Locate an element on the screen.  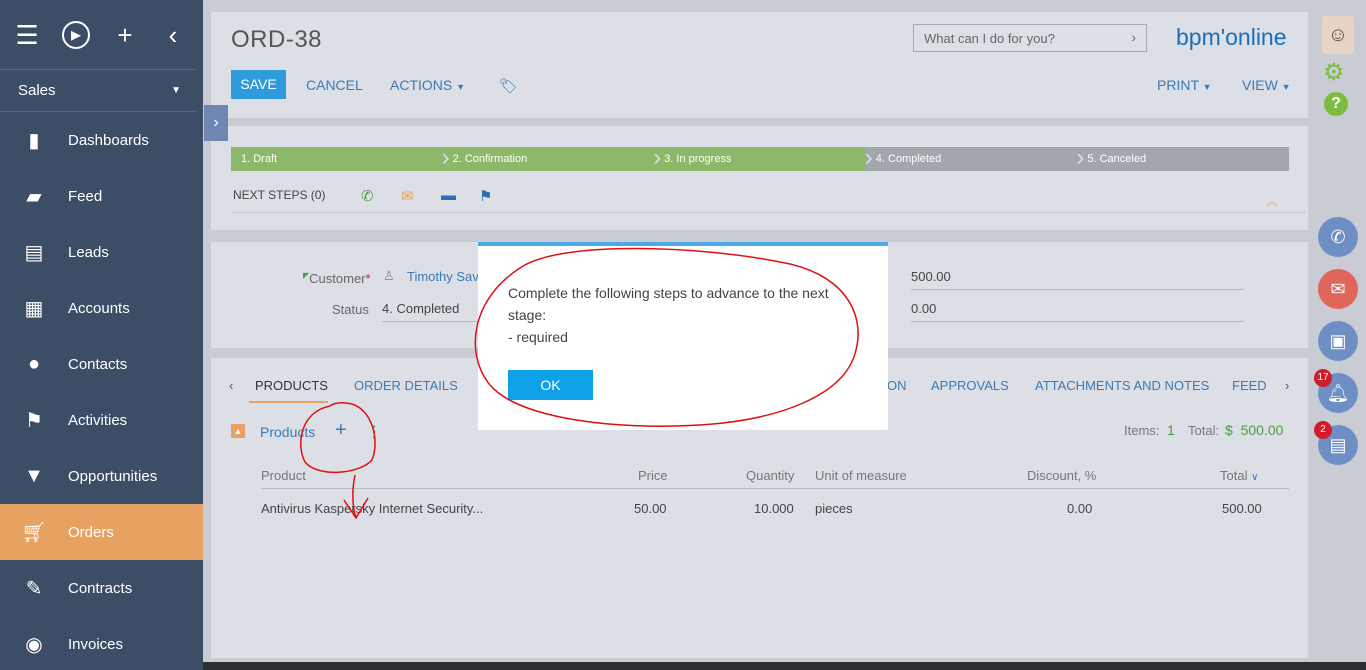
sidebar-item-activities: ⚑ Activities is located at coordinates (101, 420).